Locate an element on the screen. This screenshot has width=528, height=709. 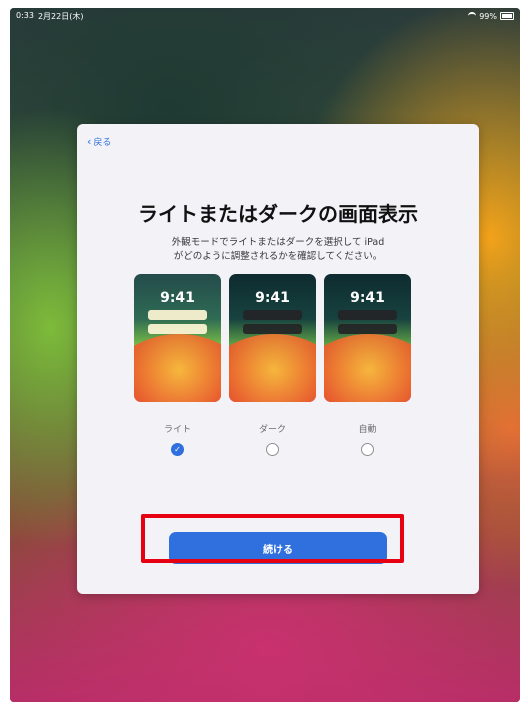
battery-icon is located at coordinates (507, 16).